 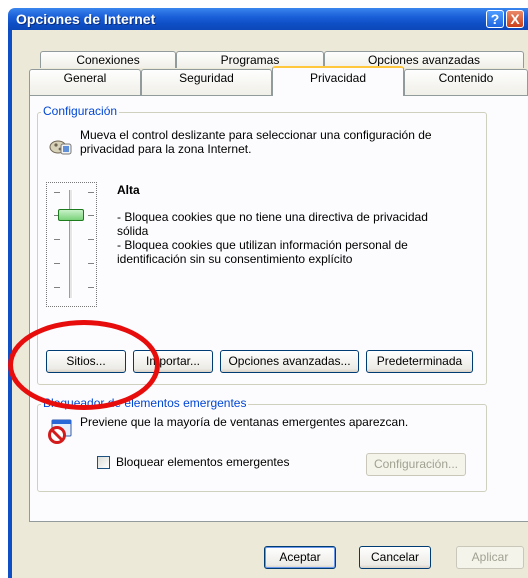 What do you see at coordinates (515, 19) in the screenshot?
I see `close-button: X` at bounding box center [515, 19].